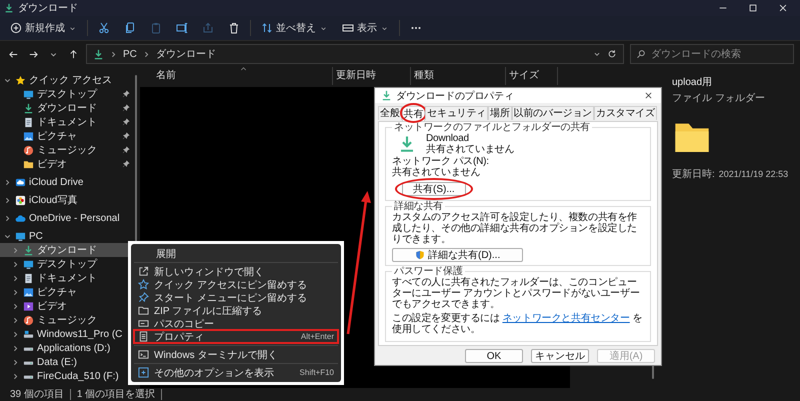  Describe the element at coordinates (455, 96) in the screenshot. I see `dialog-title: ダウンロードのプロパティ` at that location.